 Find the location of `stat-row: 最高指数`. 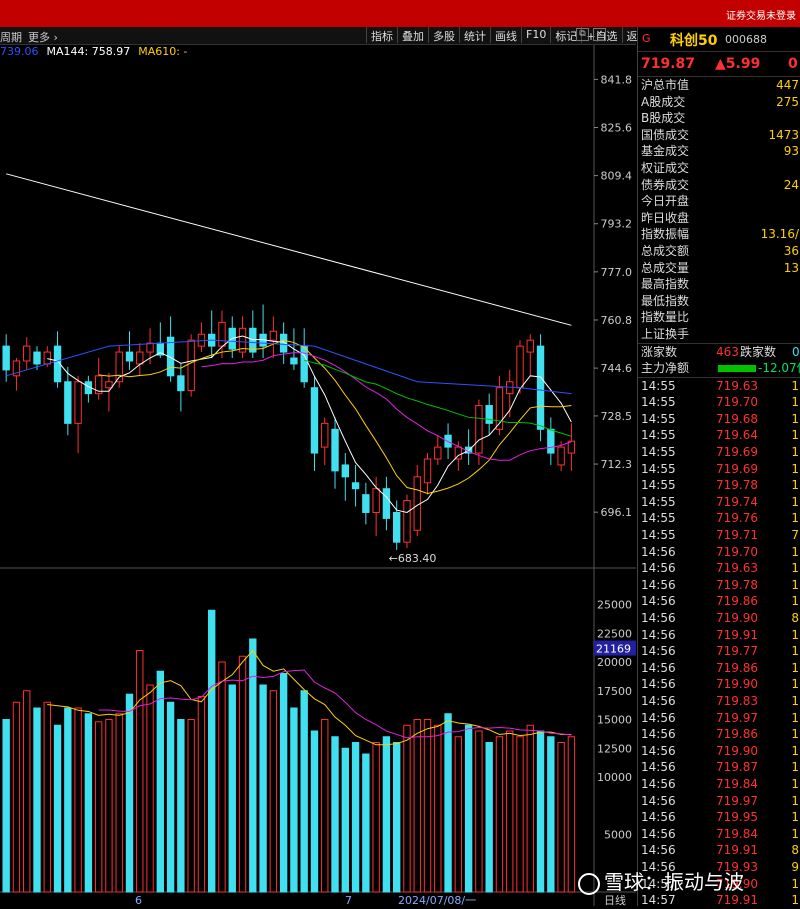

stat-row: 最高指数 is located at coordinates (719, 284).